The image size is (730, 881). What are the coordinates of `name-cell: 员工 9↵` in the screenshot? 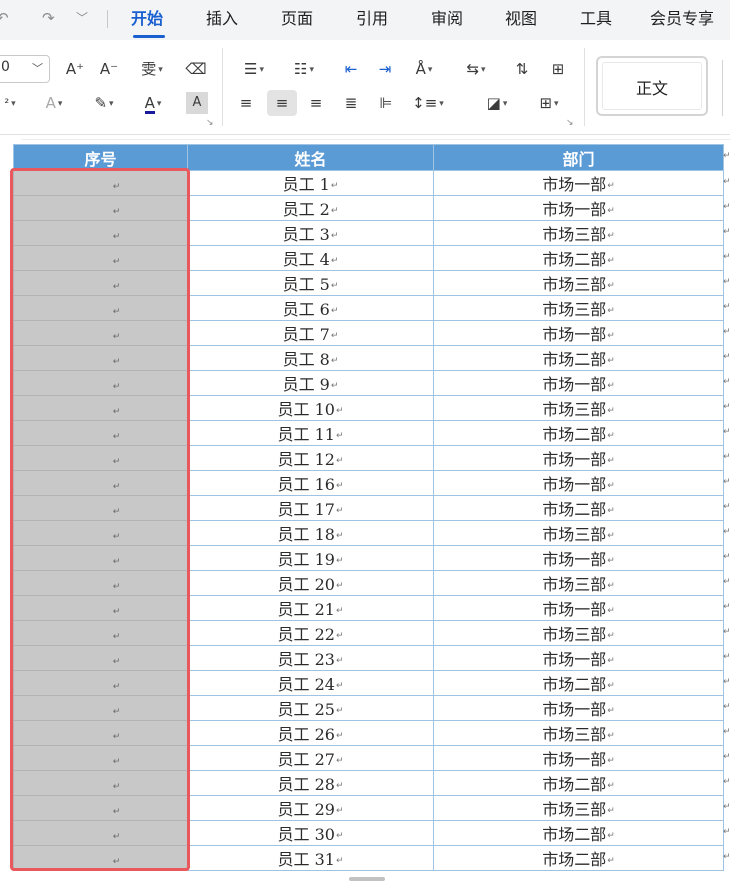 It's located at (310, 383).